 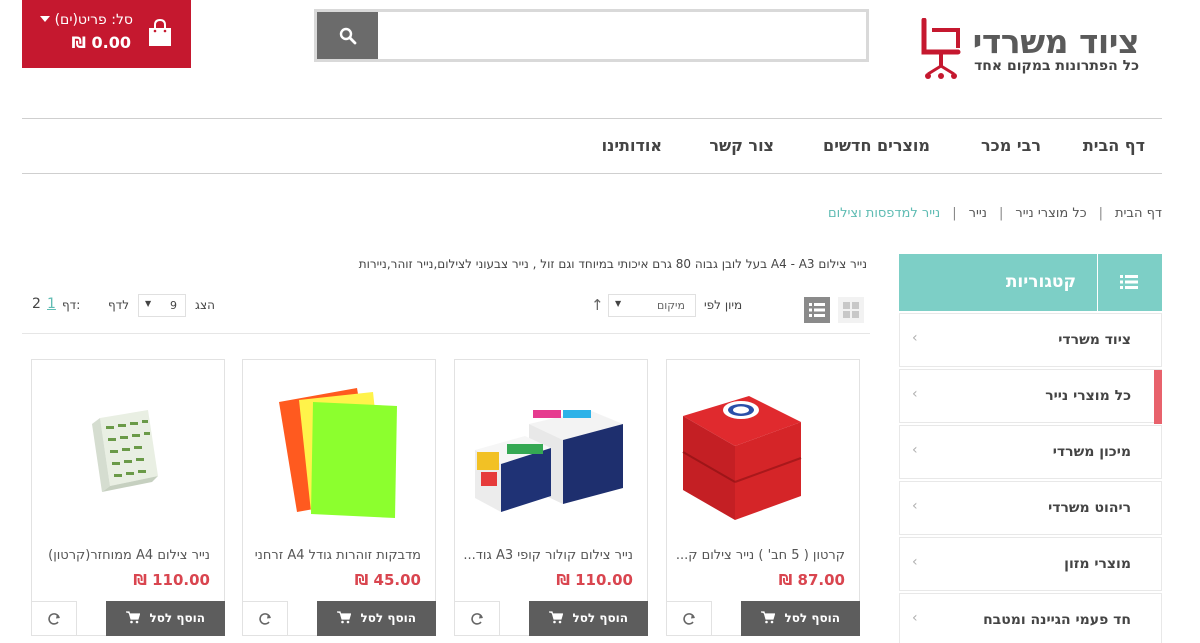 I want to click on sort-direction-icon: ↑, so click(x=597, y=305).